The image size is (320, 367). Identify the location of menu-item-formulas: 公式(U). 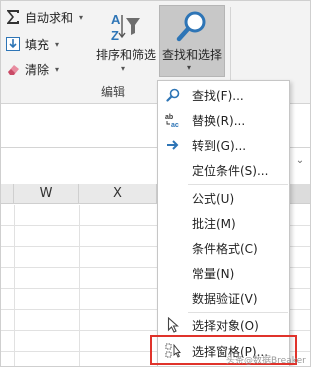
(223, 198).